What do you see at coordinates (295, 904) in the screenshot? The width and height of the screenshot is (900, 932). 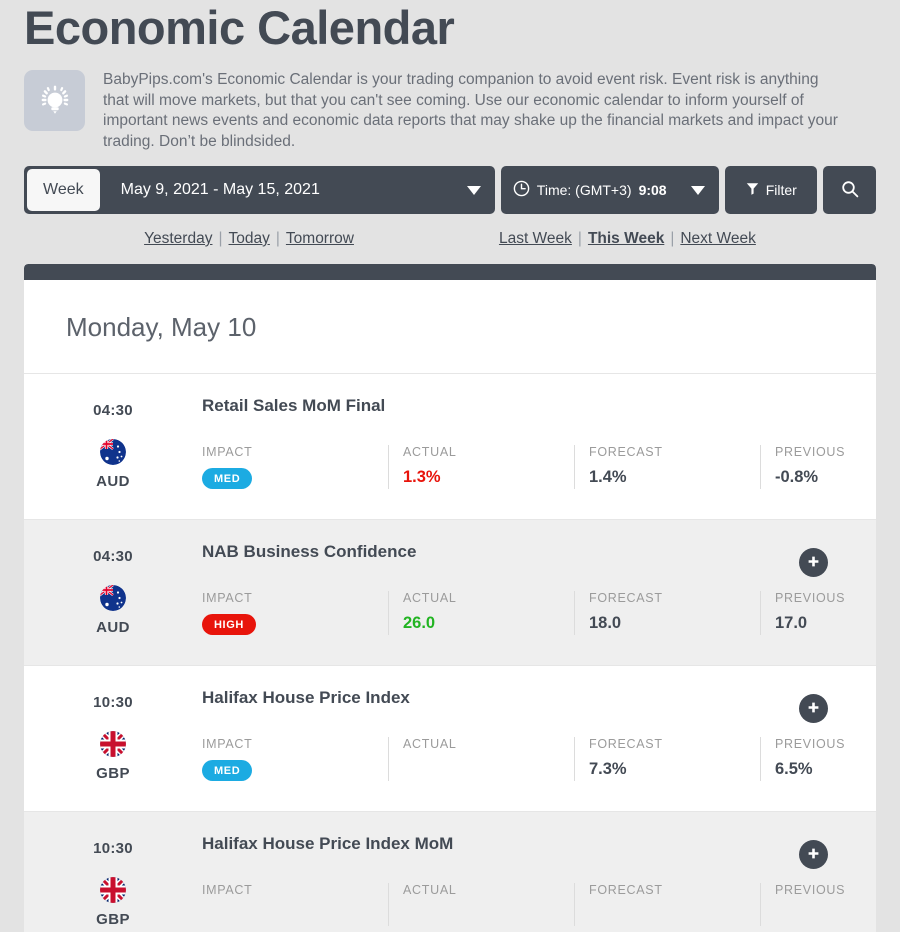 I see `metric-impact: IMPACT` at bounding box center [295, 904].